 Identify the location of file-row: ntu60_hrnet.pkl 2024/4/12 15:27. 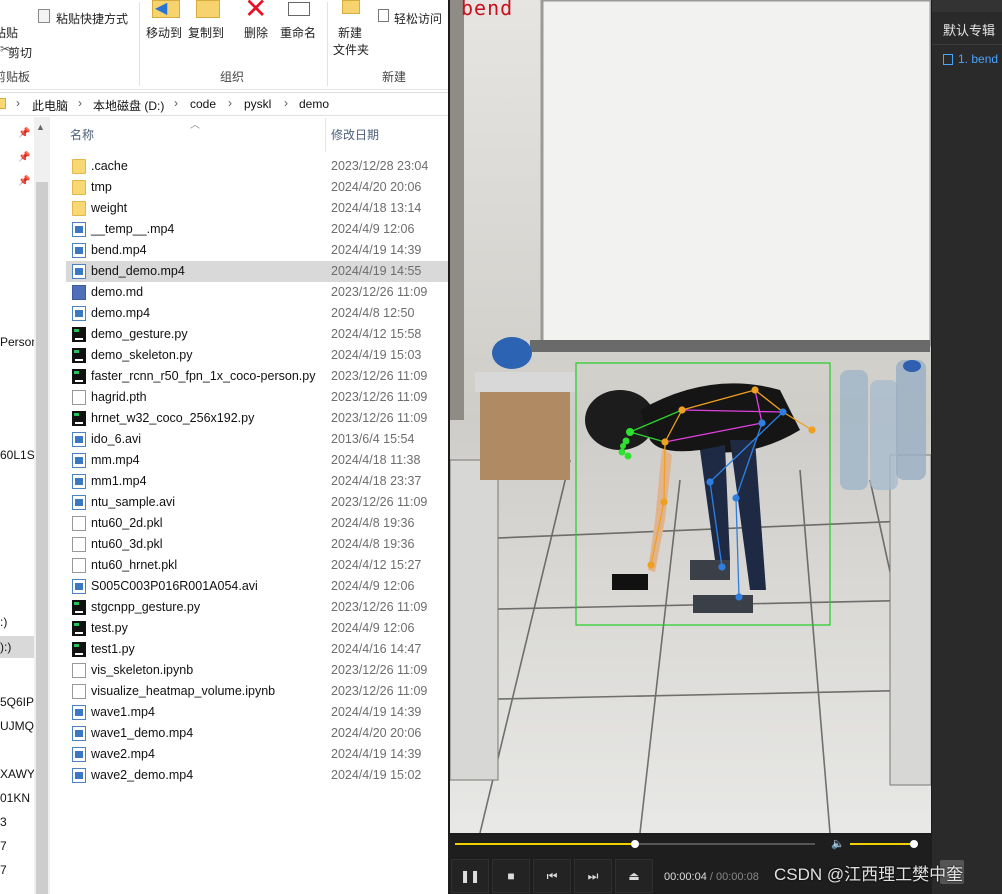
(257, 565).